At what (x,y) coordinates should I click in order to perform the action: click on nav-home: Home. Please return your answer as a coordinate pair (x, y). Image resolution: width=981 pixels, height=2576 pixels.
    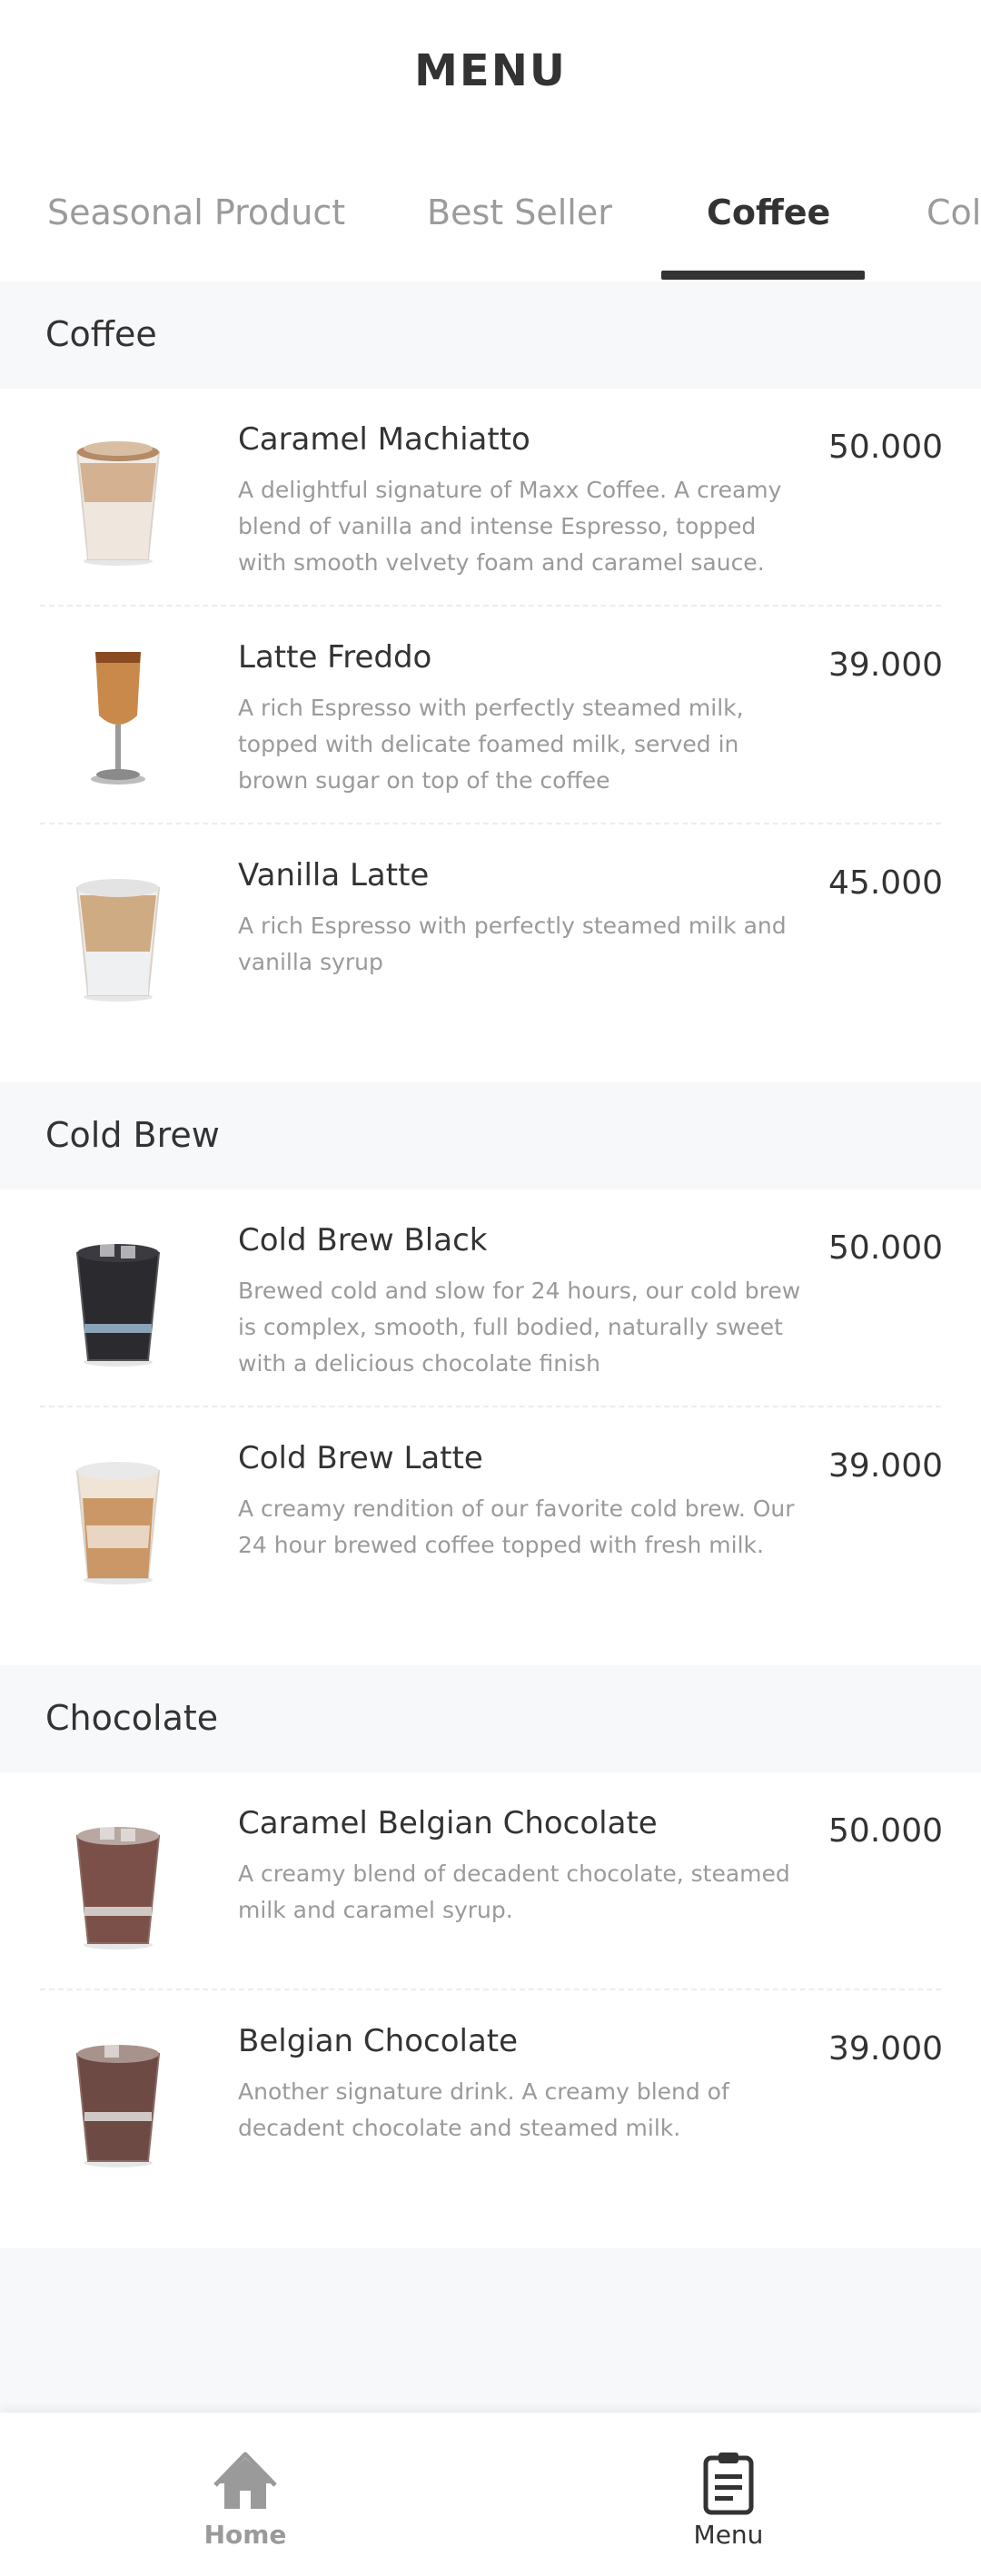
    Looking at the image, I should click on (245, 2499).